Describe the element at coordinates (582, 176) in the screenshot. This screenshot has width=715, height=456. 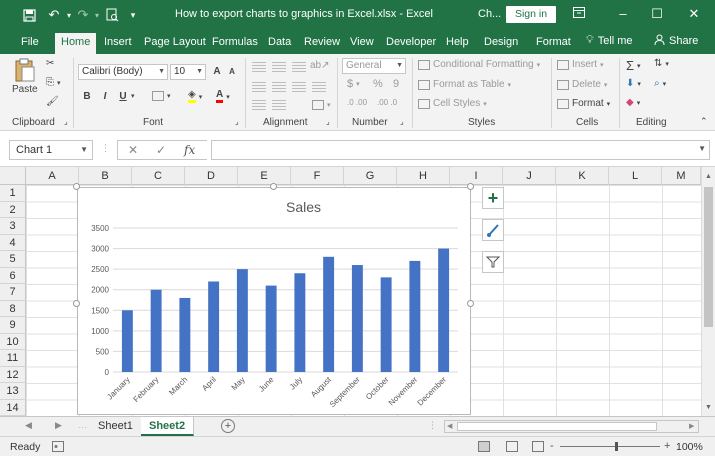
I see `column-header: K` at that location.